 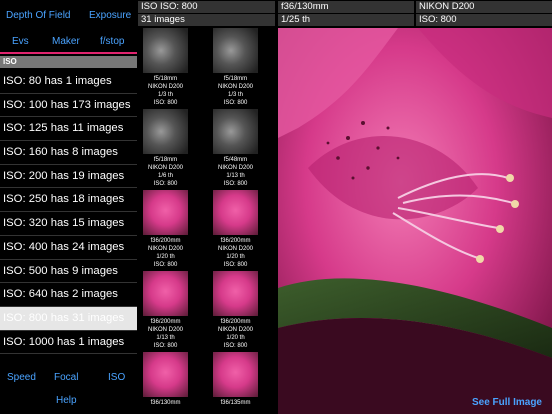 What do you see at coordinates (68, 224) in the screenshot?
I see `iso-list-item: ISO: 320 has 15 images` at bounding box center [68, 224].